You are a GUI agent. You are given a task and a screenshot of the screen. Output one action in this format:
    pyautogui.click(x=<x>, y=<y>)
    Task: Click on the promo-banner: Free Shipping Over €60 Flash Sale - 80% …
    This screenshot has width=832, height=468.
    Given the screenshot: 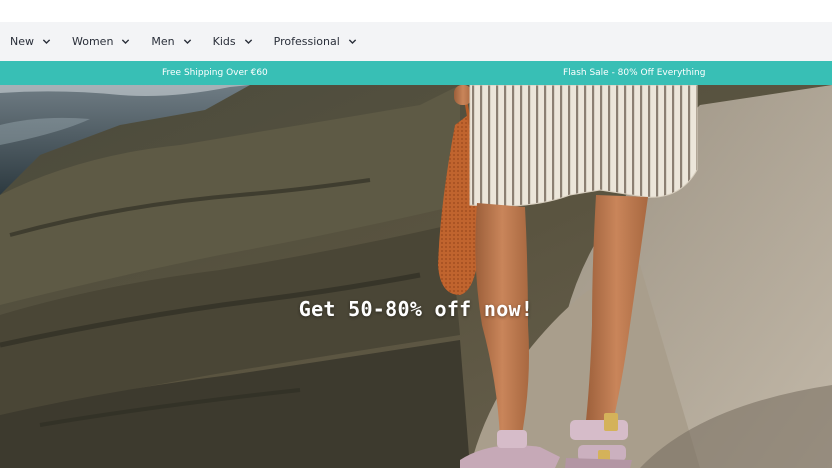 What is the action you would take?
    pyautogui.click(x=416, y=73)
    